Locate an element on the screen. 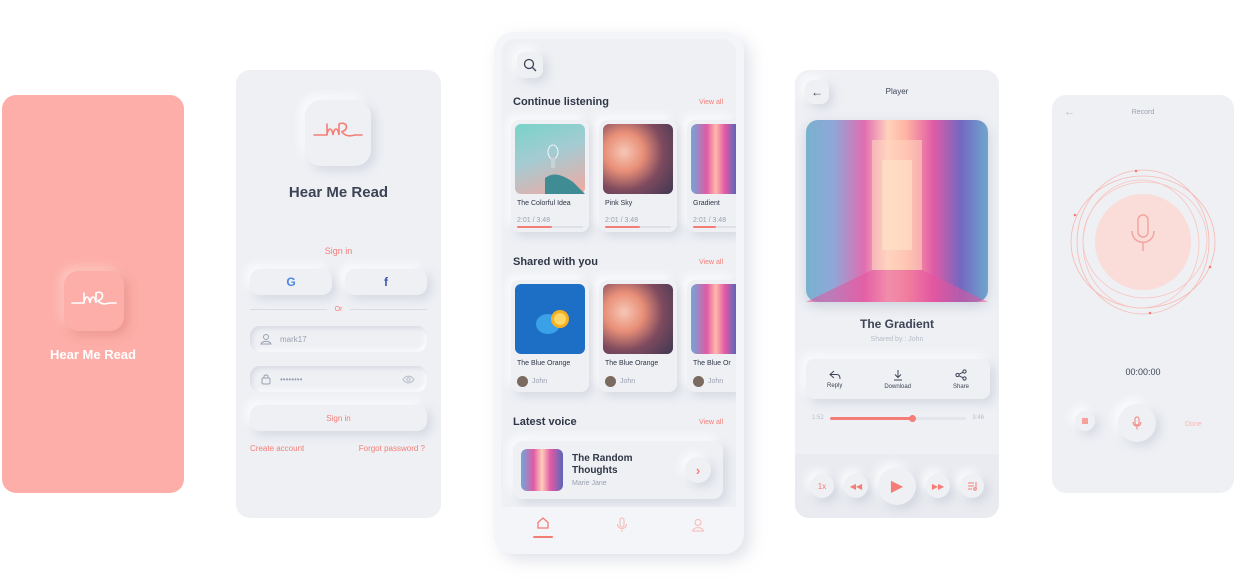 The image size is (1236, 587). chevron-right-icon: › is located at coordinates (698, 470).